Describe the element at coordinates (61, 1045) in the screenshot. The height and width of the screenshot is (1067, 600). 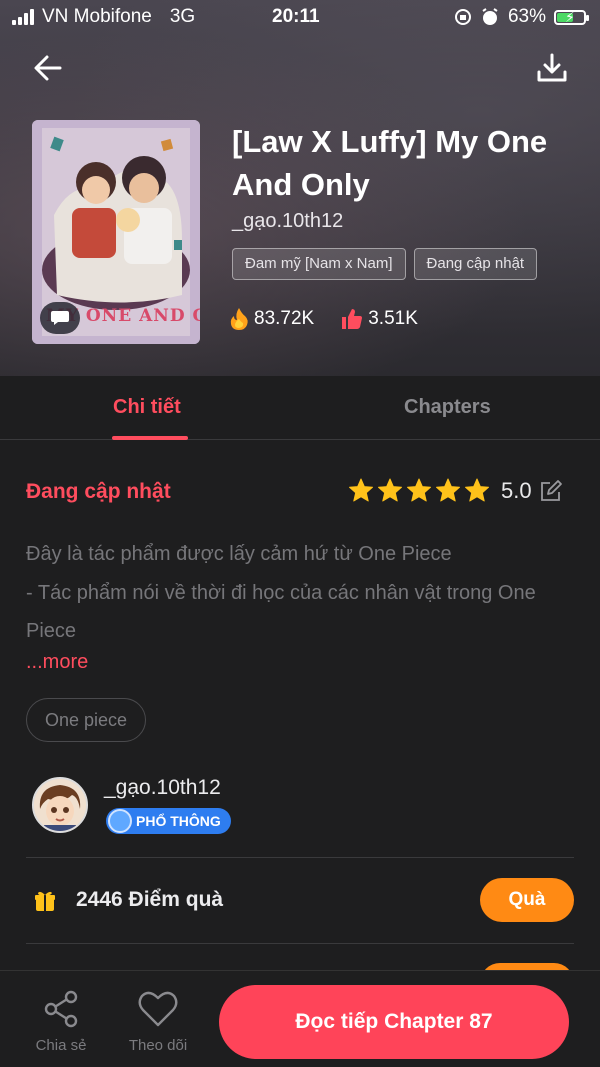
I see `share-label: Chia sẻ` at that location.